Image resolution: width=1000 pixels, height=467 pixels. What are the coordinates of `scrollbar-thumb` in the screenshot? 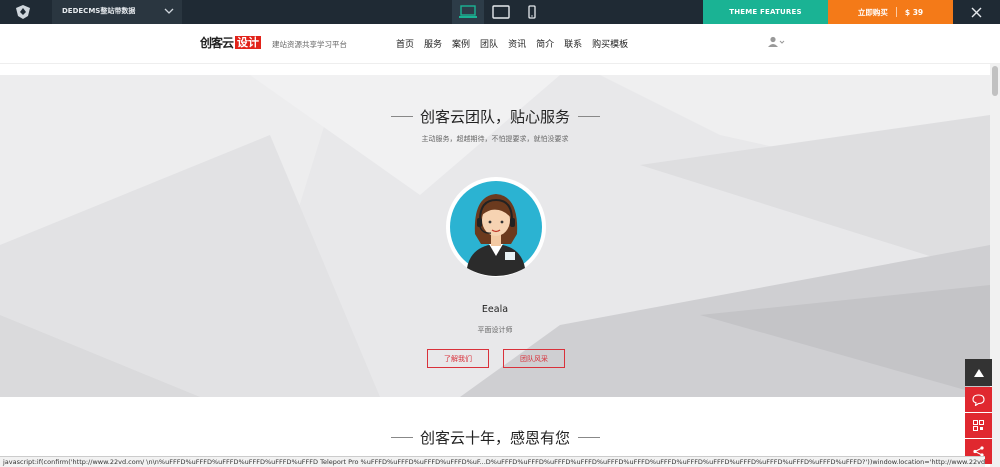 It's located at (995, 81).